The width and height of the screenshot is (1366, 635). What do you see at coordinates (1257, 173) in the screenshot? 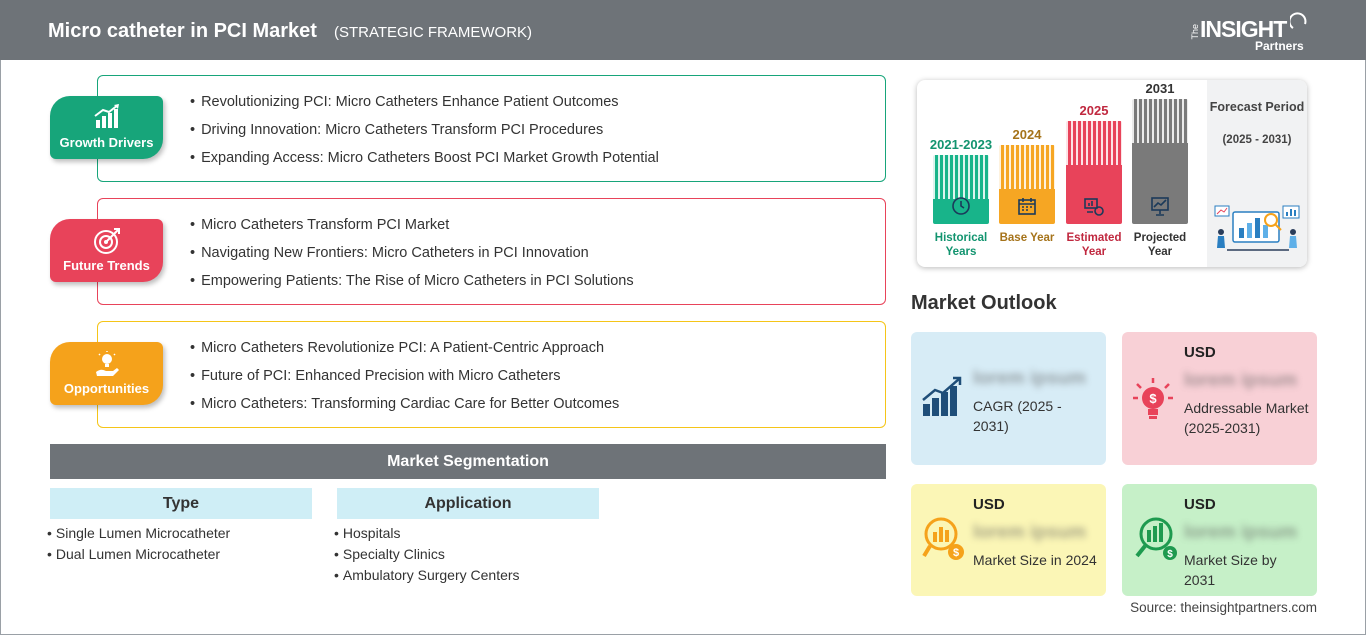
I see `forecast-period-panel: Forecast Period (2025 - 2031)` at bounding box center [1257, 173].